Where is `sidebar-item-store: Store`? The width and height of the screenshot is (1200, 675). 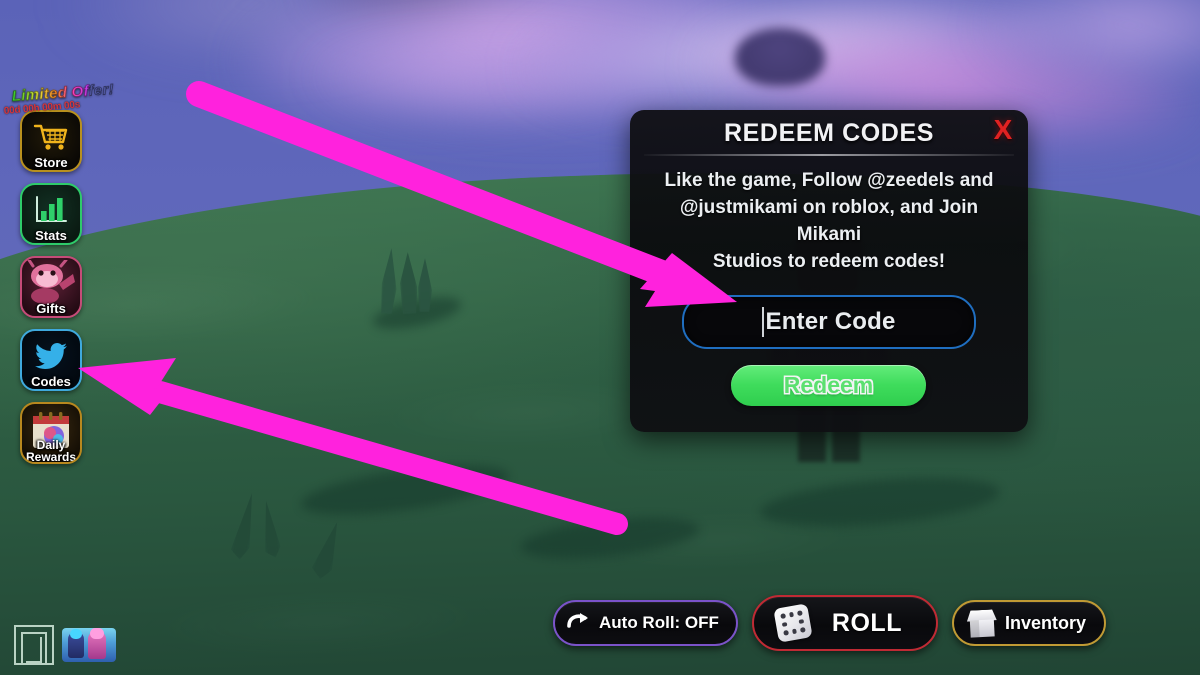
sidebar-item-store: Store is located at coordinates (51, 141).